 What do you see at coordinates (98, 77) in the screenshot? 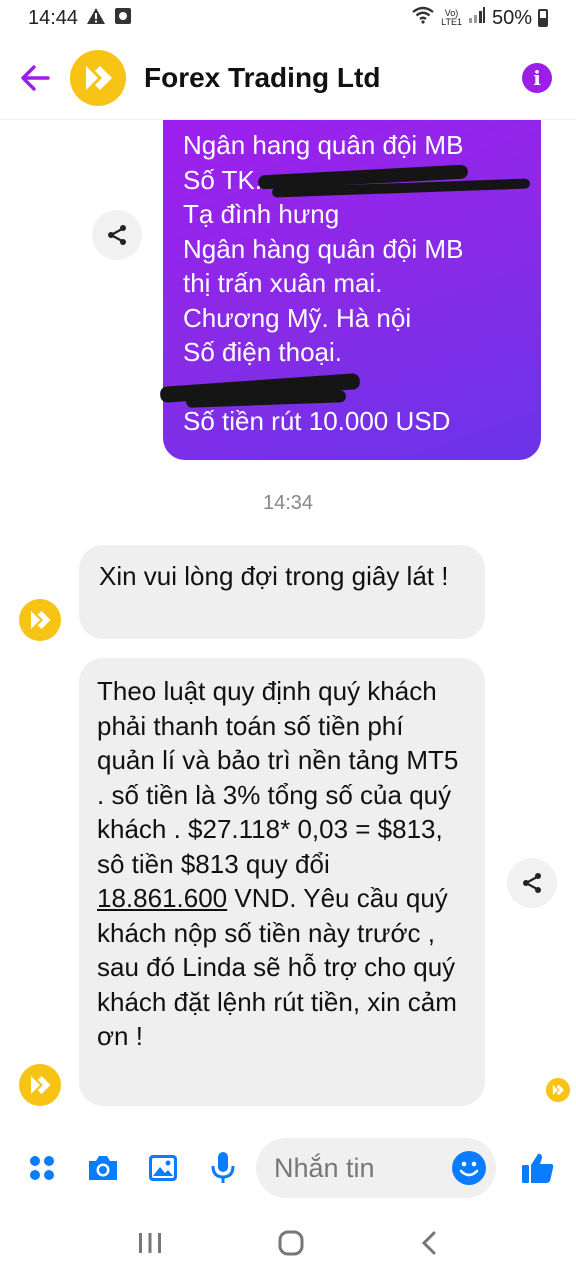
I see `contact-avatar` at bounding box center [98, 77].